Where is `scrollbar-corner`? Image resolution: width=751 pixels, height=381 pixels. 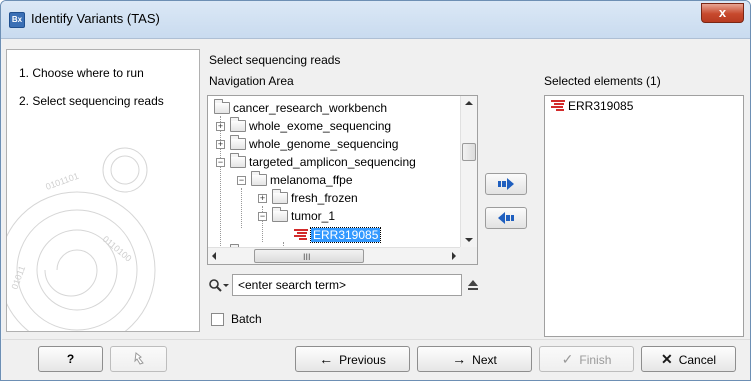 scrollbar-corner is located at coordinates (468, 255).